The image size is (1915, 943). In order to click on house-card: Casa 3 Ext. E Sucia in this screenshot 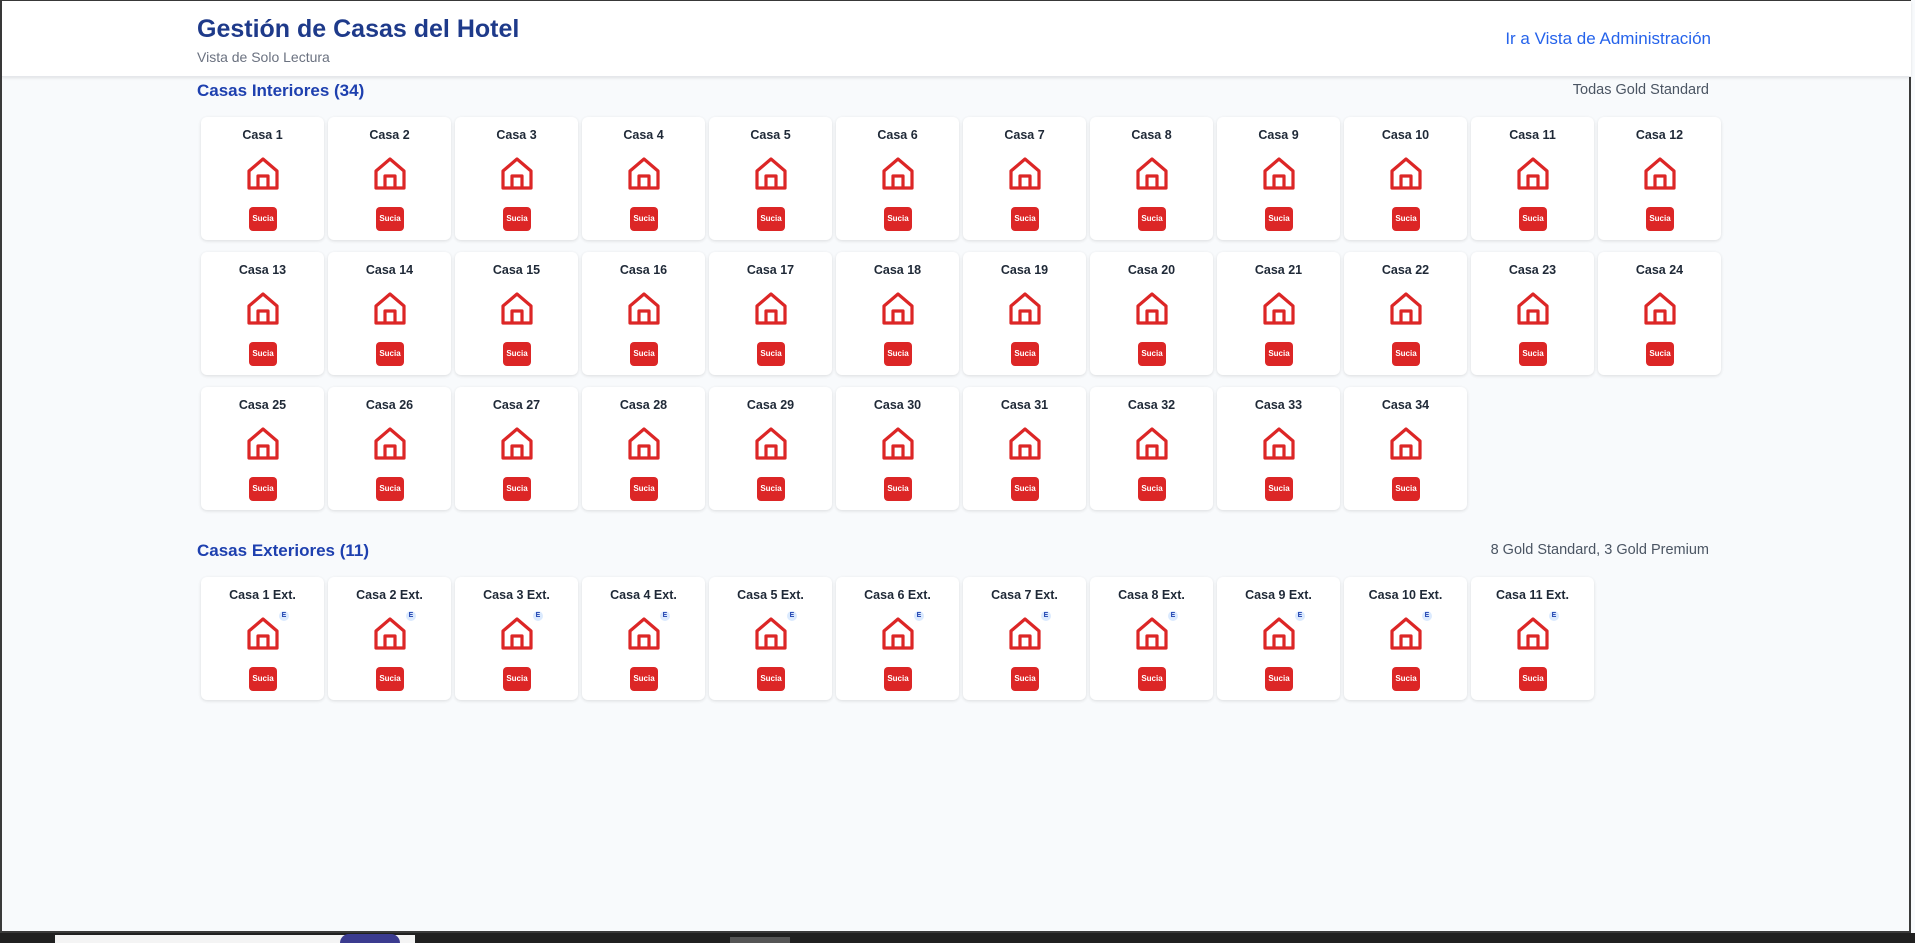, I will do `click(516, 638)`.